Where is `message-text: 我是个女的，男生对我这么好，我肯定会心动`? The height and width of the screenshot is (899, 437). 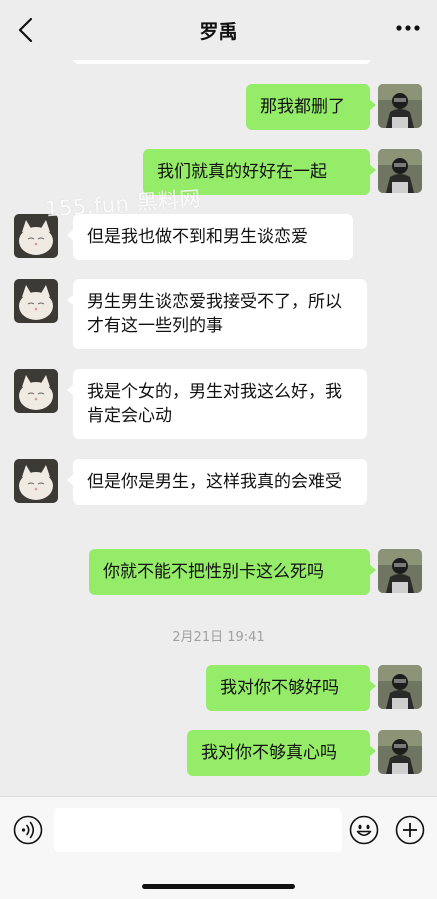
message-text: 我是个女的，男生对我这么好，我肯定会心动 is located at coordinates (214, 404).